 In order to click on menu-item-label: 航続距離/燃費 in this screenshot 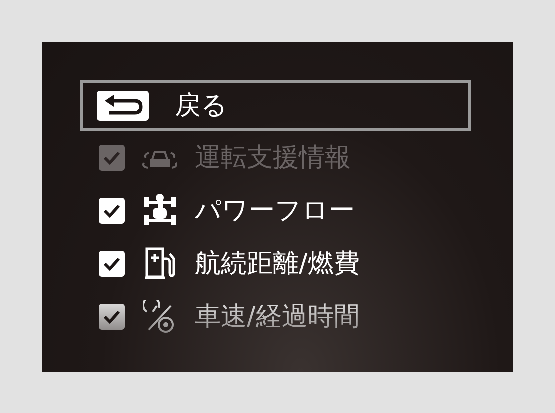, I will do `click(277, 263)`.